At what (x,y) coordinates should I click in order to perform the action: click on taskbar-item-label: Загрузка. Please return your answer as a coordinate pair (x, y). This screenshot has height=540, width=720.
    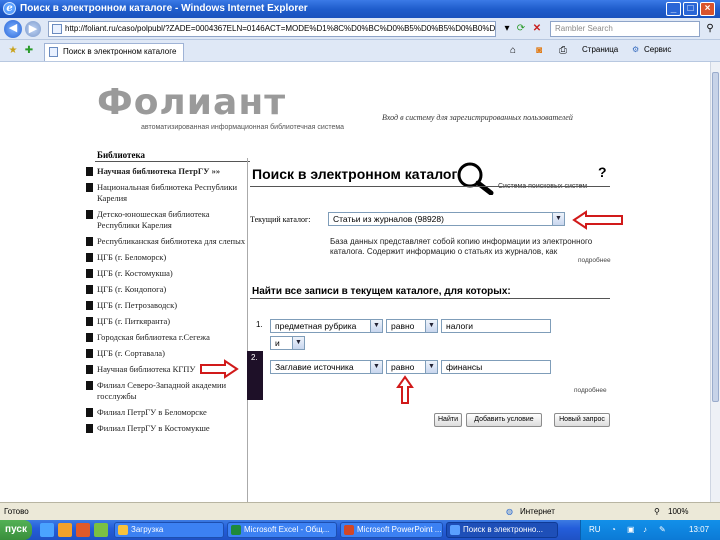
    Looking at the image, I should click on (147, 529).